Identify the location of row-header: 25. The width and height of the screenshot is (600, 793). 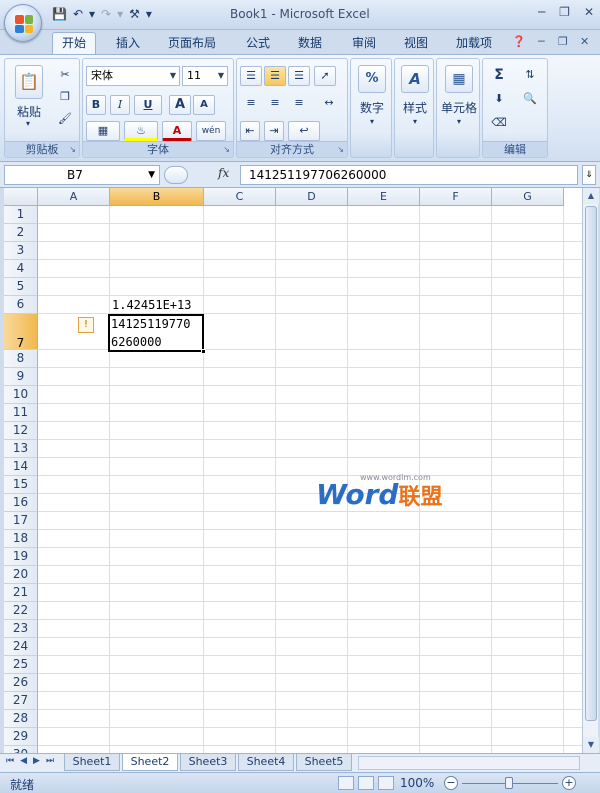
(21, 665).